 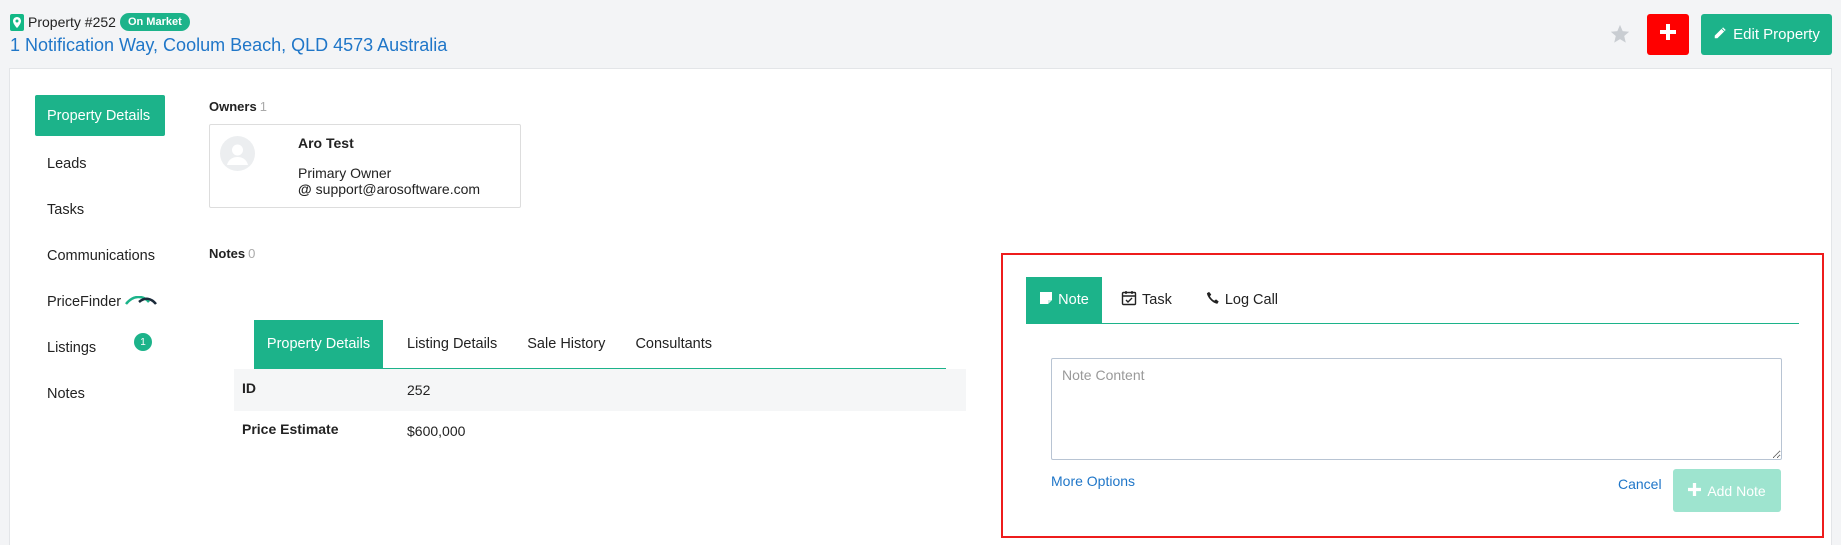 What do you see at coordinates (318, 344) in the screenshot?
I see `tab-property-details: Property Details` at bounding box center [318, 344].